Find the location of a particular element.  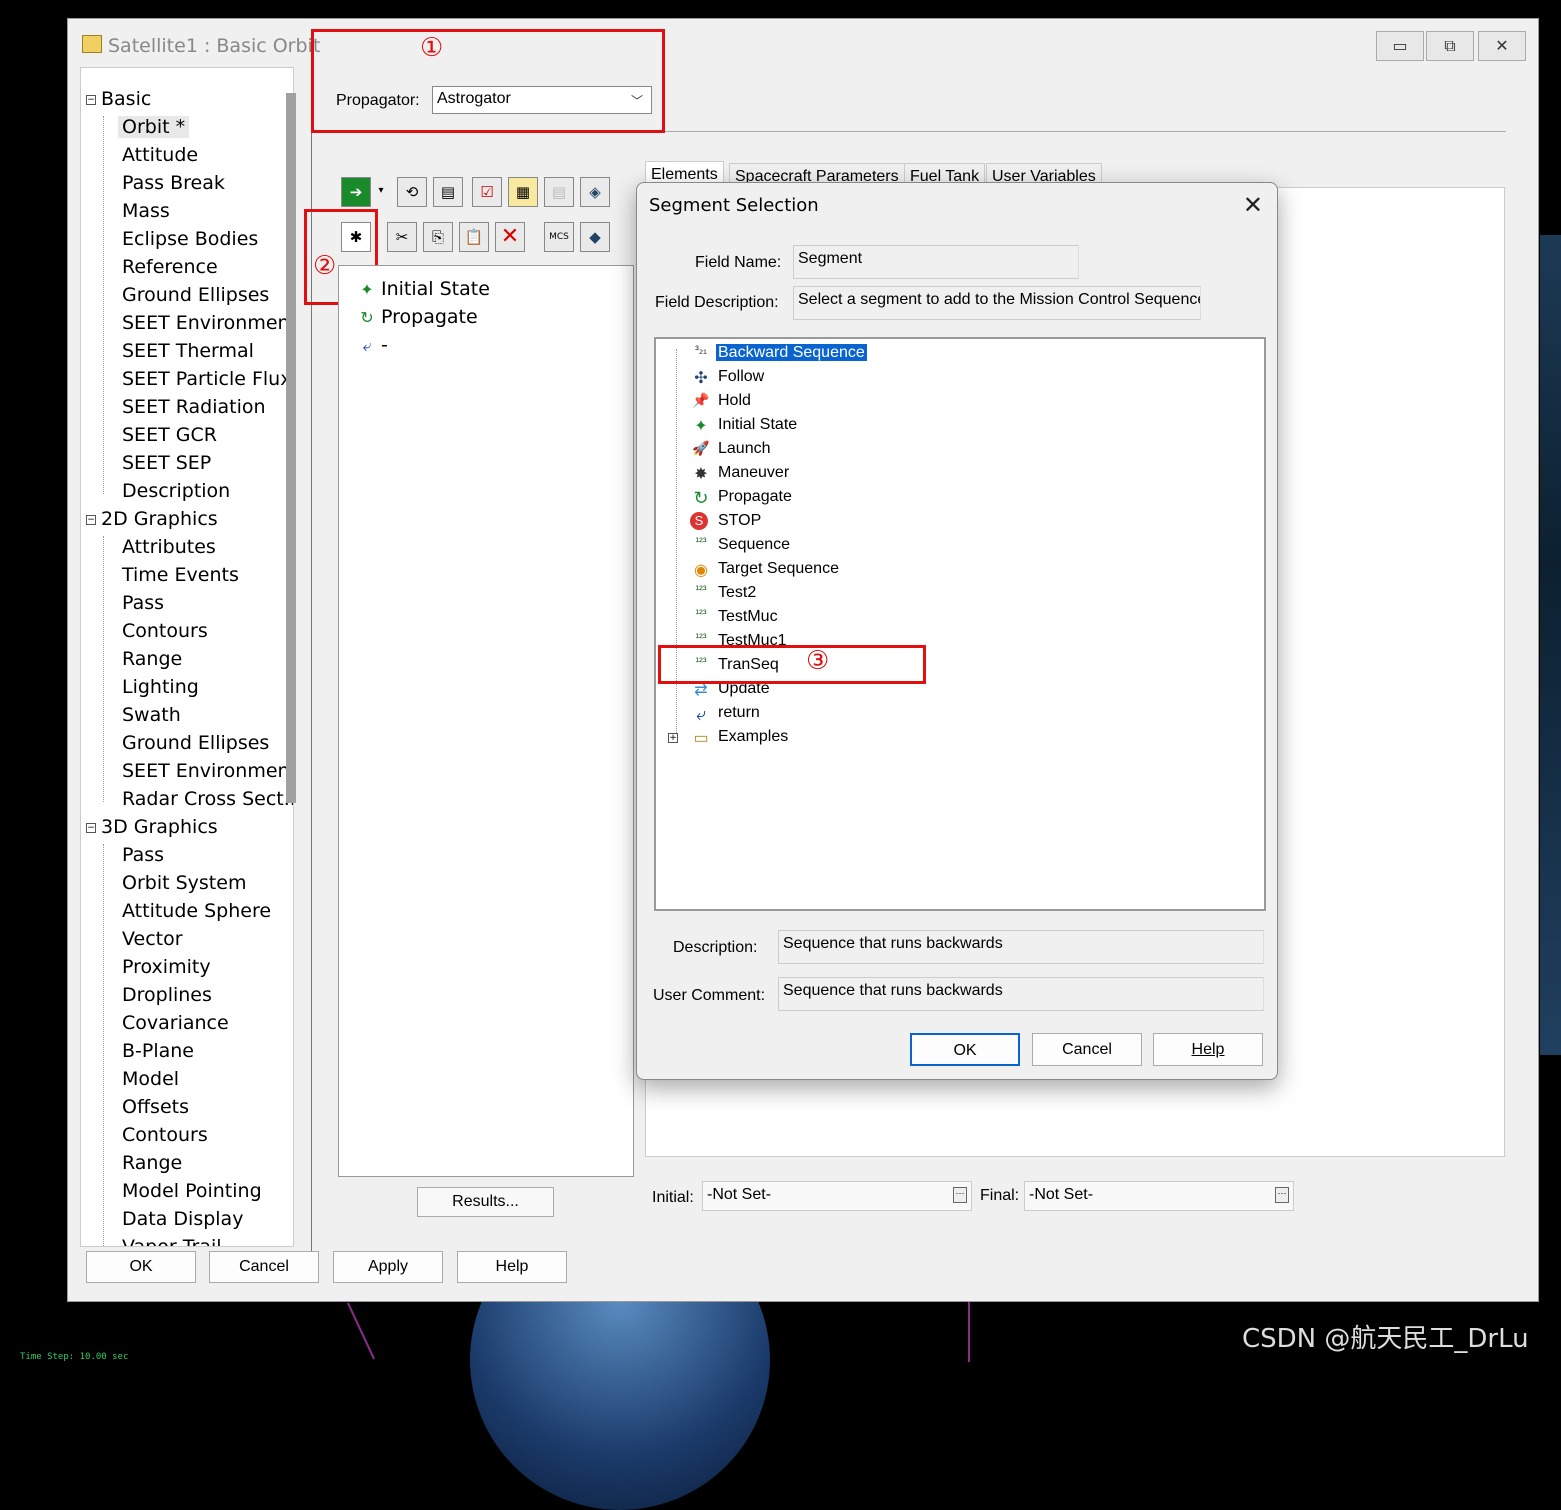

segment-item: ¹²³ Sequence is located at coordinates (743, 545).